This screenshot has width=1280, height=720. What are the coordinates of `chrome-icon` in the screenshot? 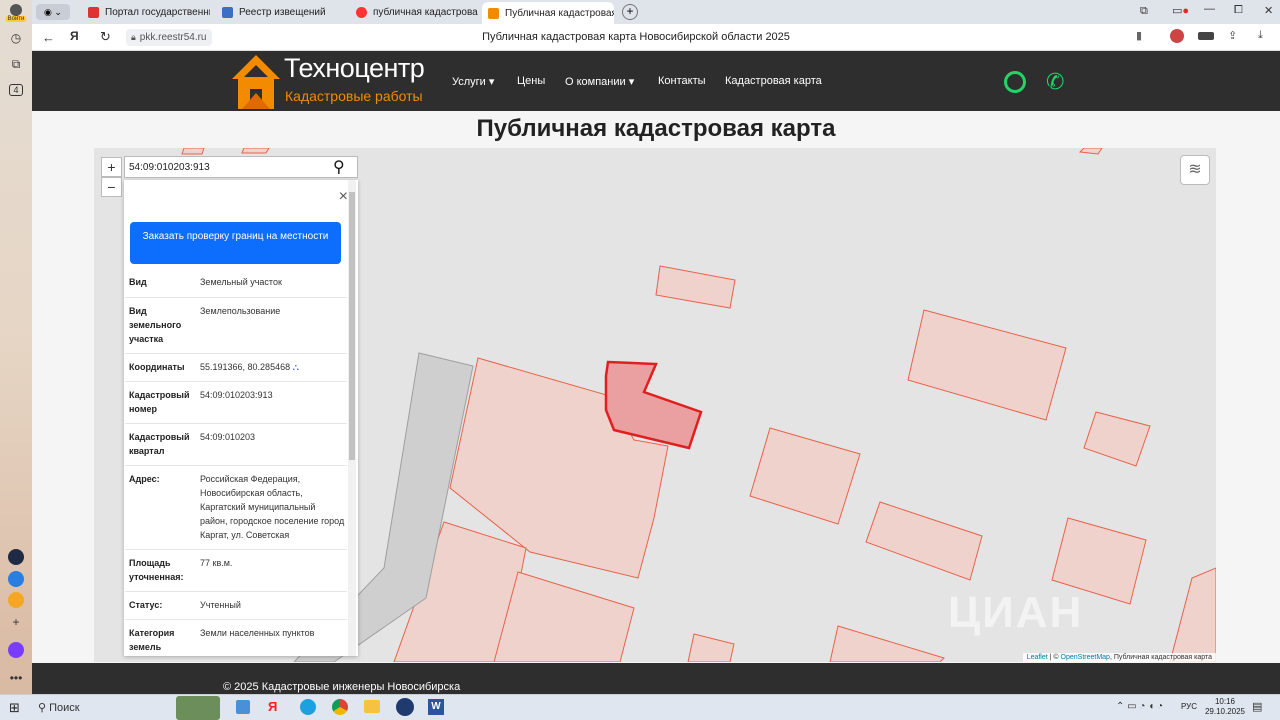 It's located at (340, 707).